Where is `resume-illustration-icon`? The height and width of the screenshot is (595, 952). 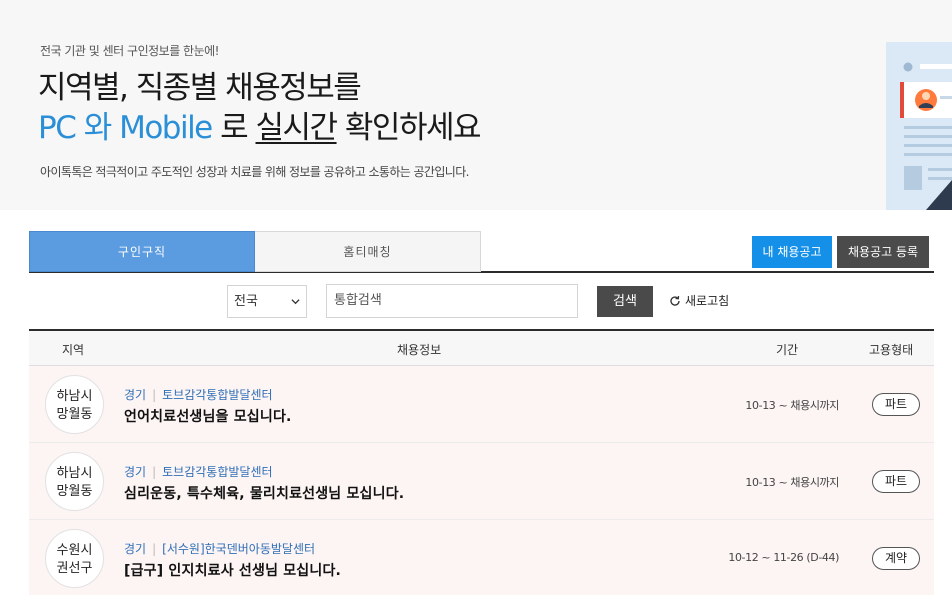 resume-illustration-icon is located at coordinates (919, 126).